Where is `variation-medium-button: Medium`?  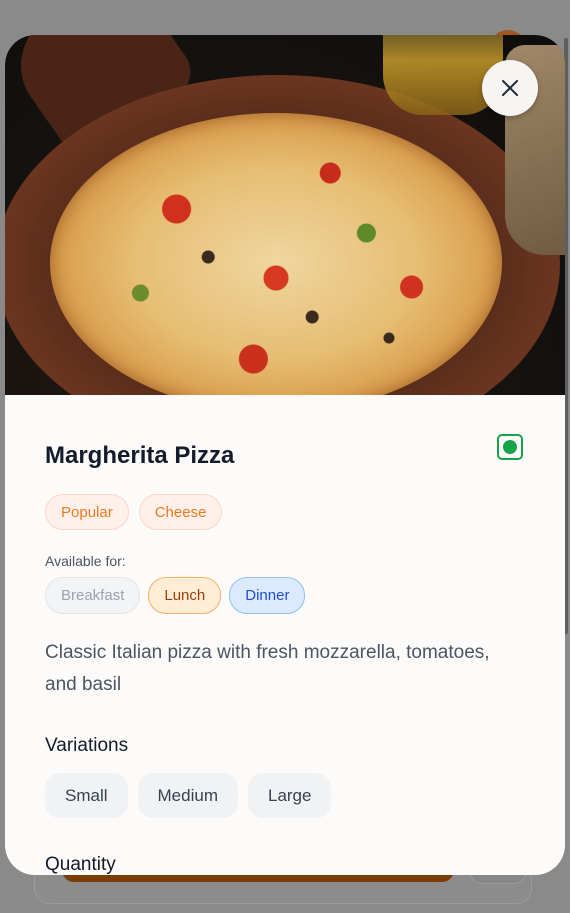 variation-medium-button: Medium is located at coordinates (187, 795).